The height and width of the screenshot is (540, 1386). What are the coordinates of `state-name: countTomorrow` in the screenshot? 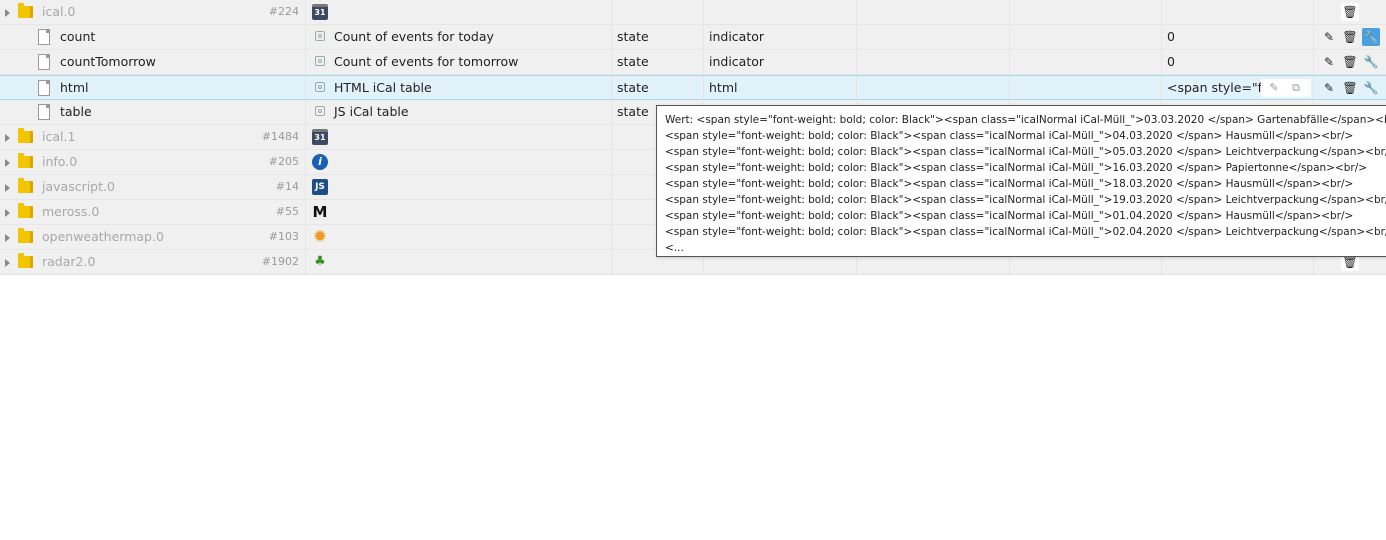 It's located at (108, 61).